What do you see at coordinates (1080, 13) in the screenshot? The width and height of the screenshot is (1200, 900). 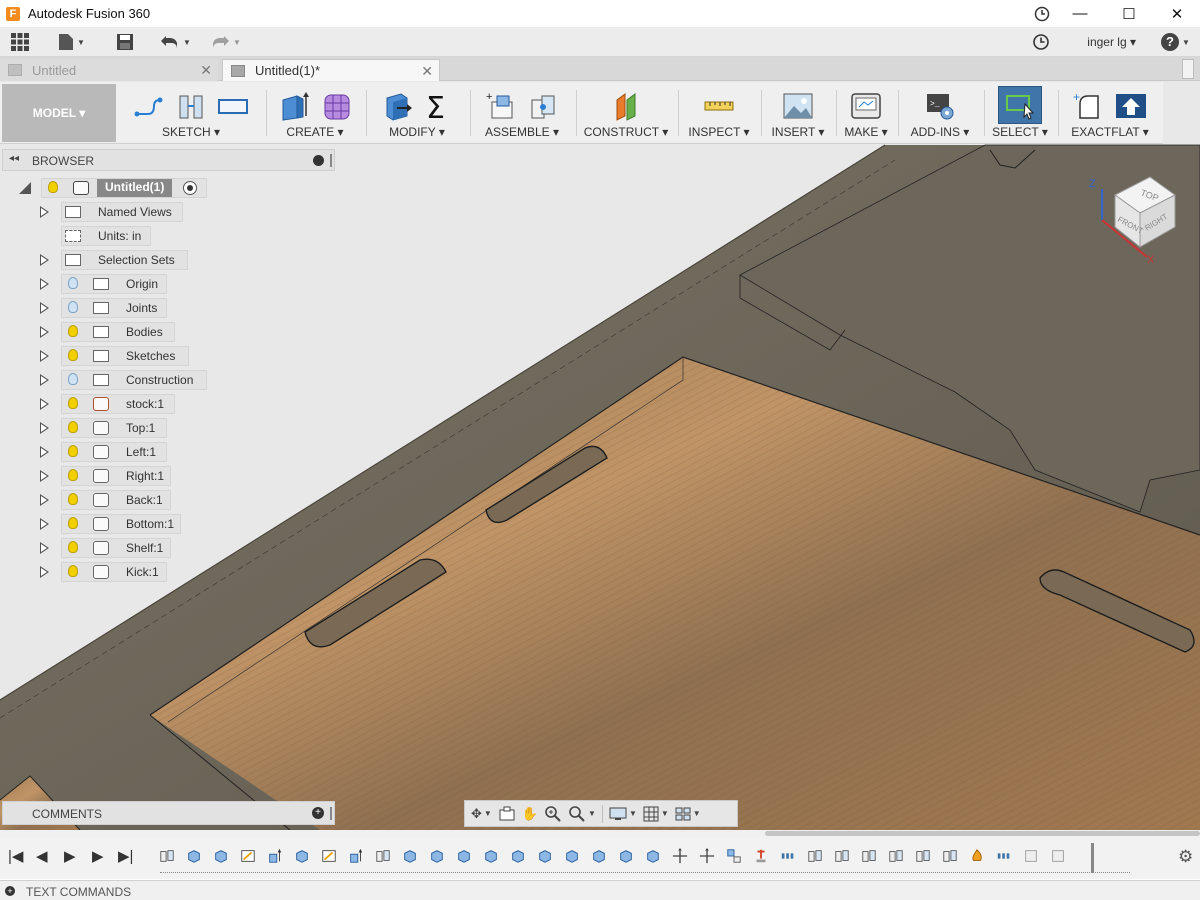 I see `minimize-button: —` at bounding box center [1080, 13].